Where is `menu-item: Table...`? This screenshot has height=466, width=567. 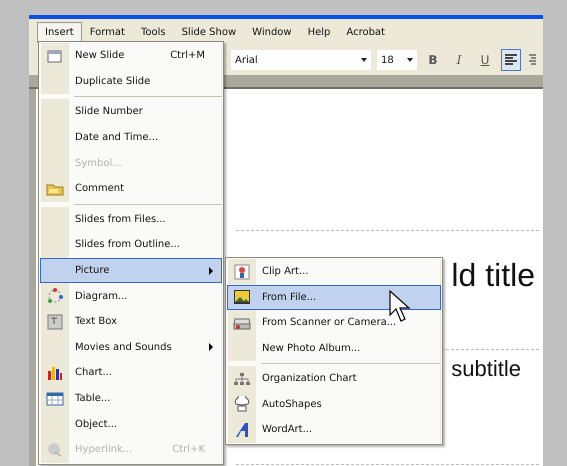
menu-item: Table... is located at coordinates (131, 399).